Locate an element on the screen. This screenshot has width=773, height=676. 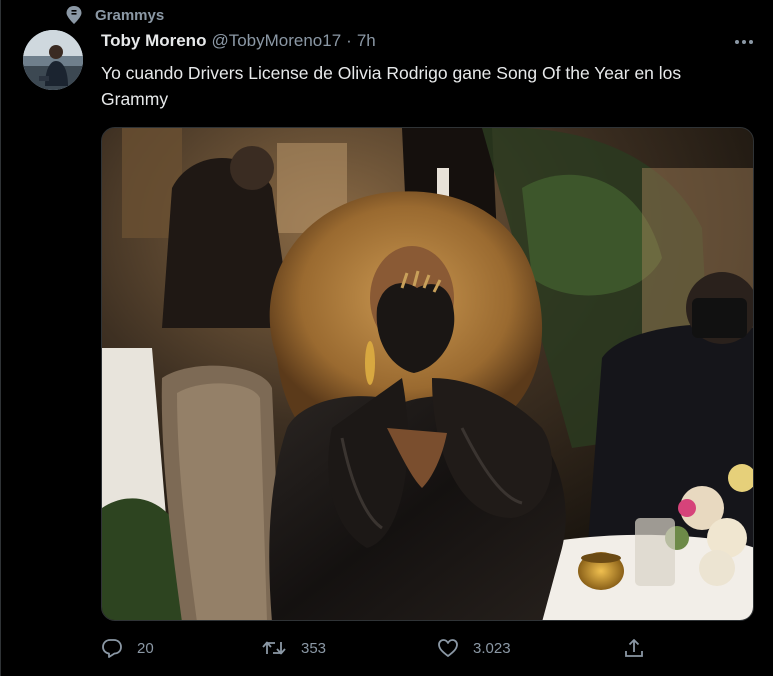
author-handle: @TobyMoreno17 is located at coordinates (276, 41).